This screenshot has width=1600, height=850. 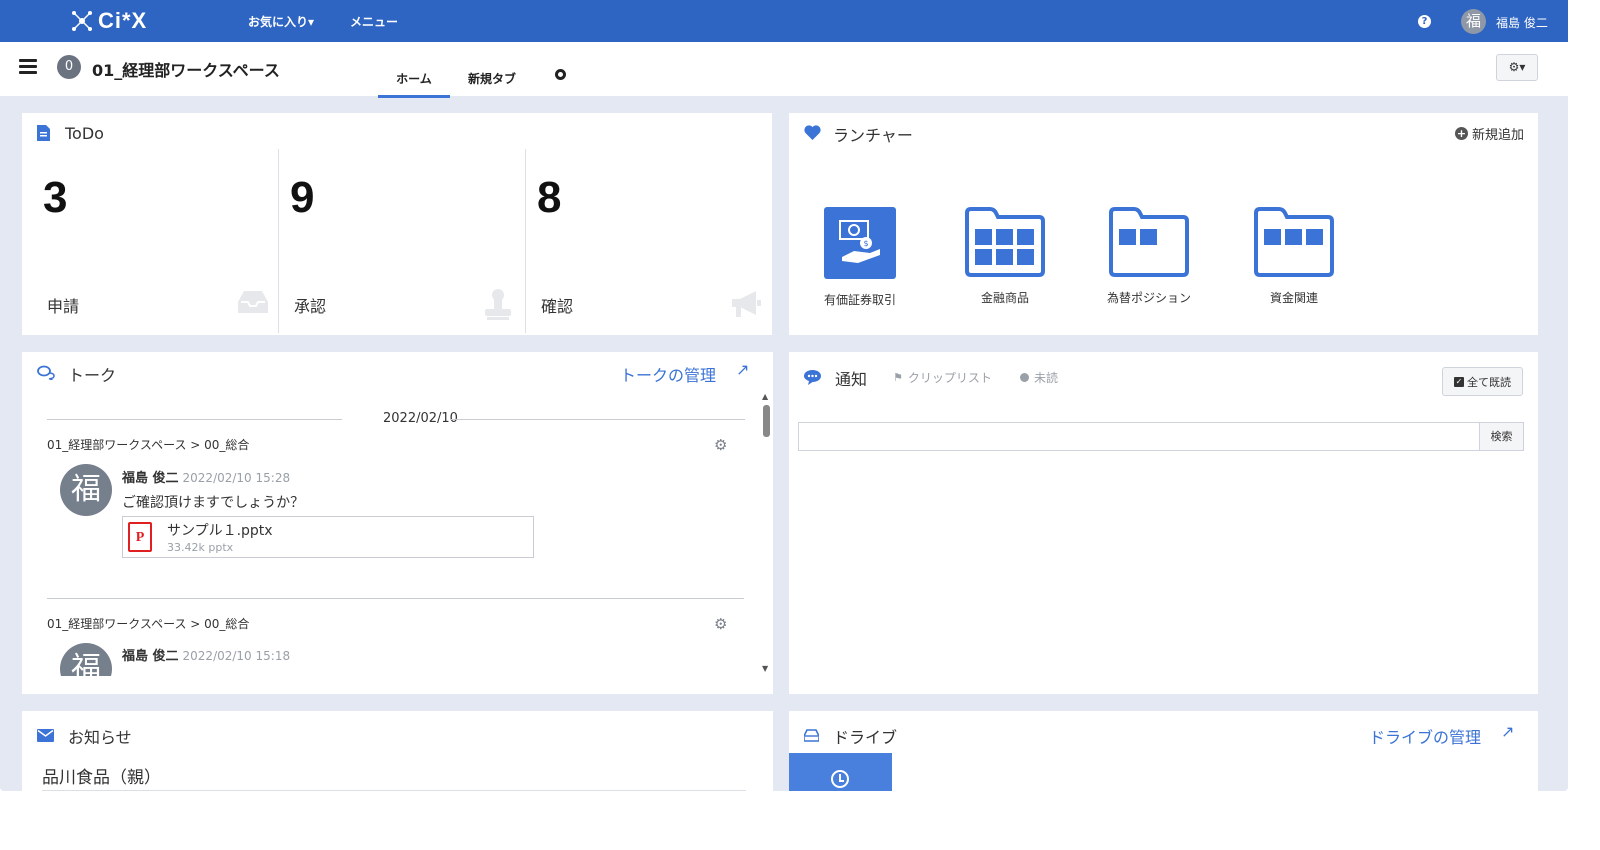 I want to click on tab-new: 新規タブ, so click(x=492, y=78).